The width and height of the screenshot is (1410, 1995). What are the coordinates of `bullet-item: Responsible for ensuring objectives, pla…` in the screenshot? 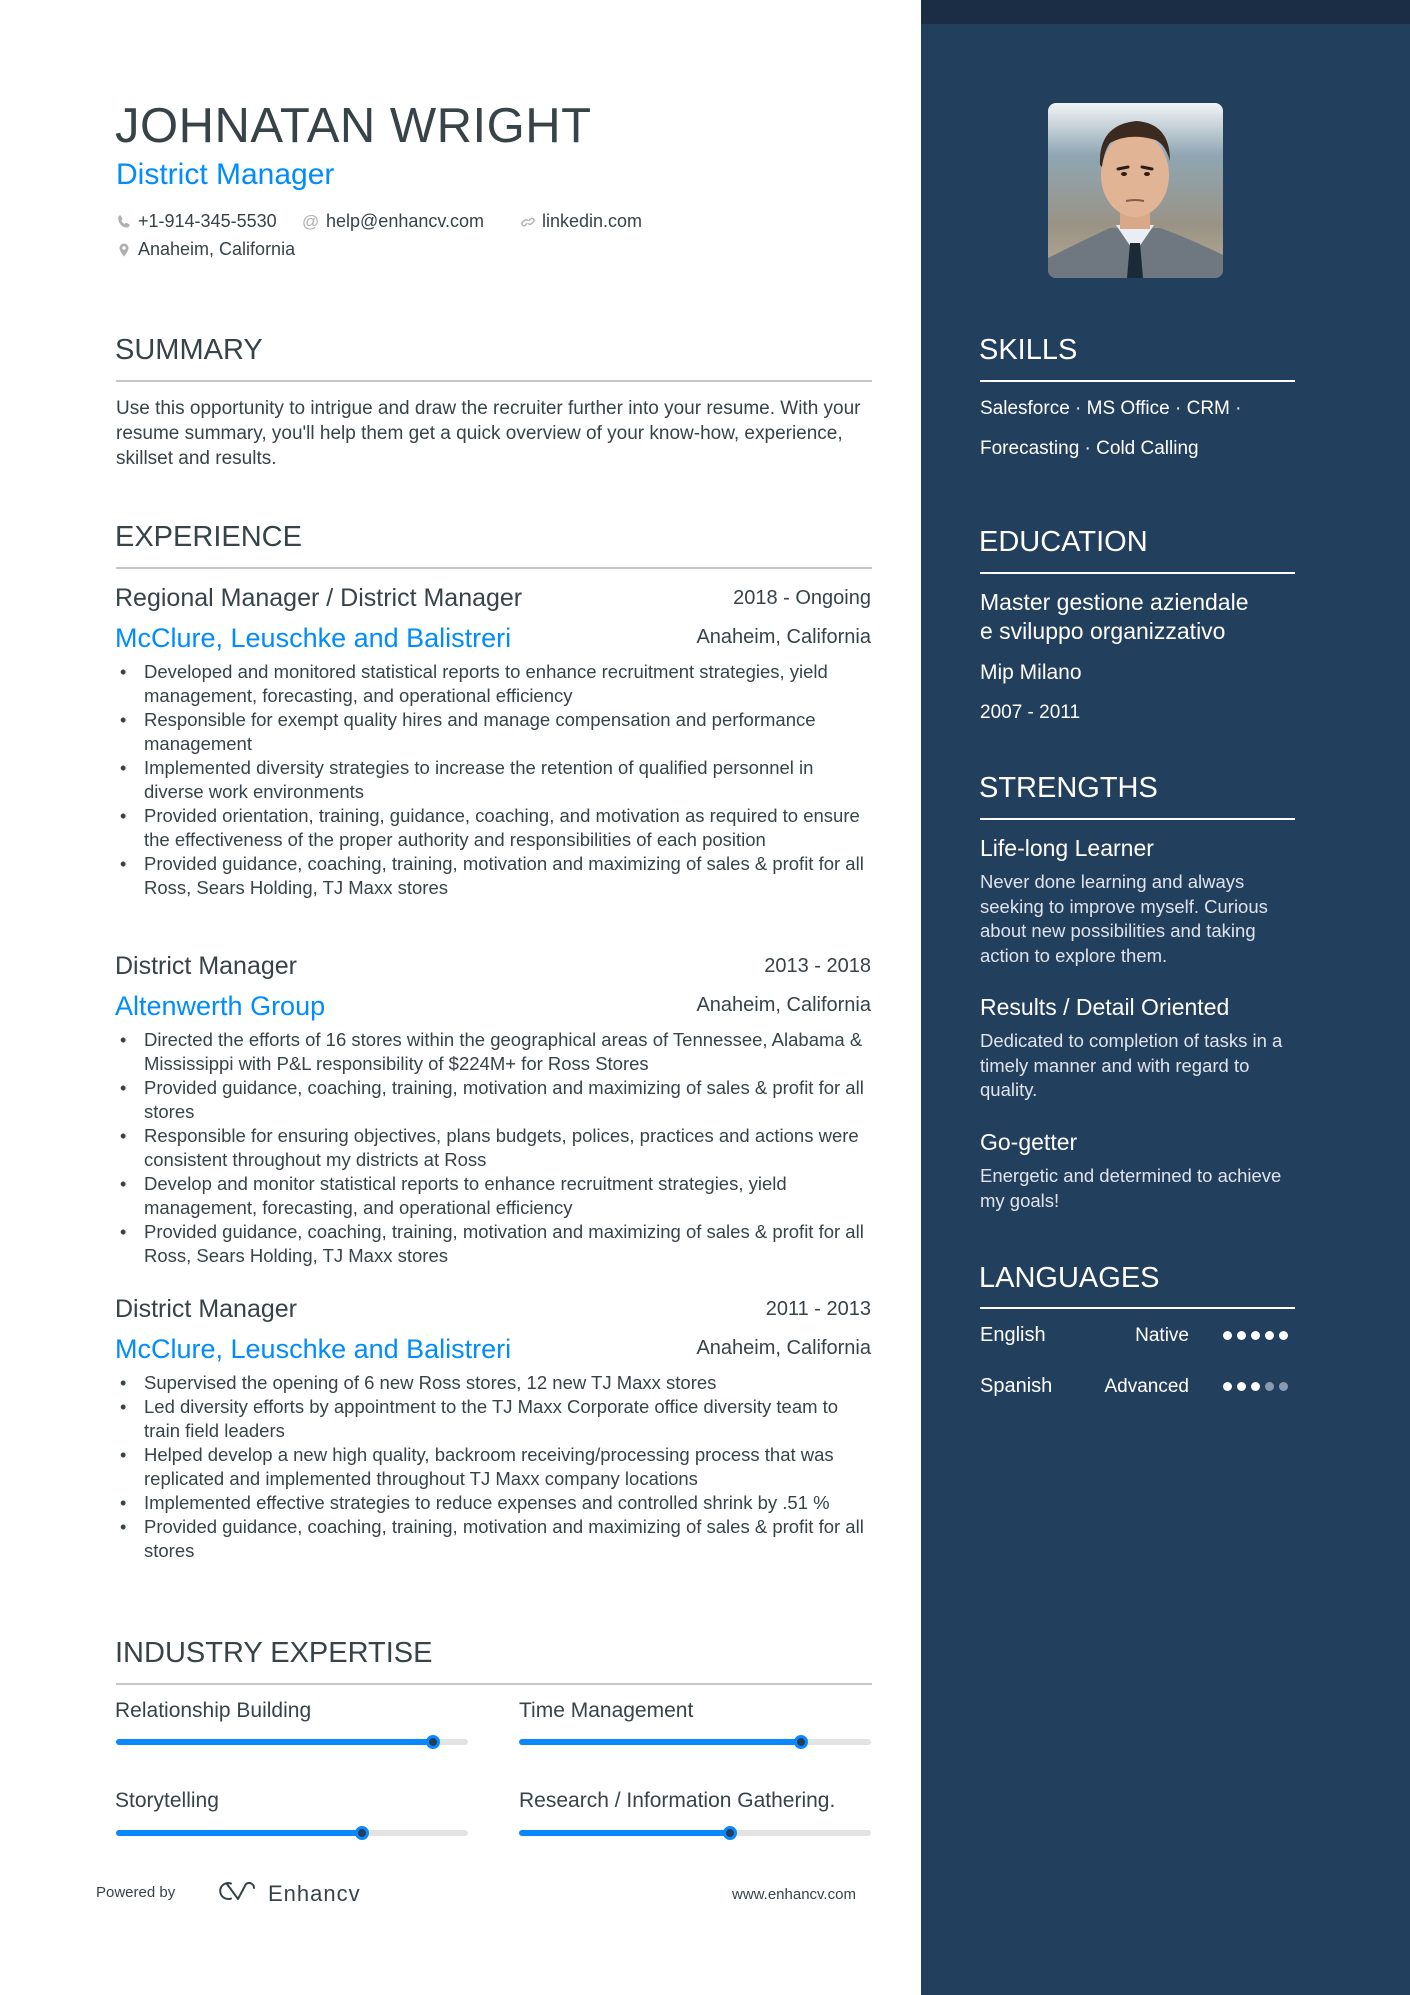 It's located at (496, 1148).